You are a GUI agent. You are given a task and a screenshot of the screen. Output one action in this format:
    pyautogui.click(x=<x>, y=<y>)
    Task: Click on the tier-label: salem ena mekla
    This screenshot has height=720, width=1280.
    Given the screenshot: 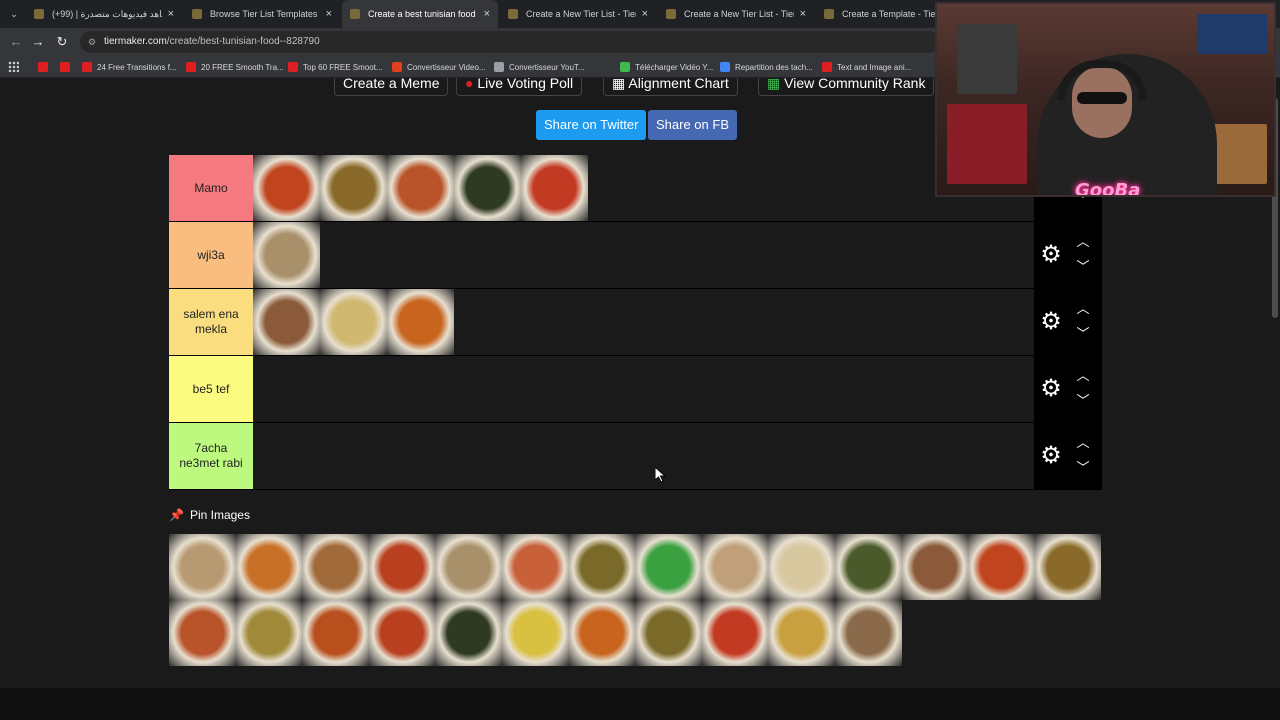 What is the action you would take?
    pyautogui.click(x=211, y=322)
    